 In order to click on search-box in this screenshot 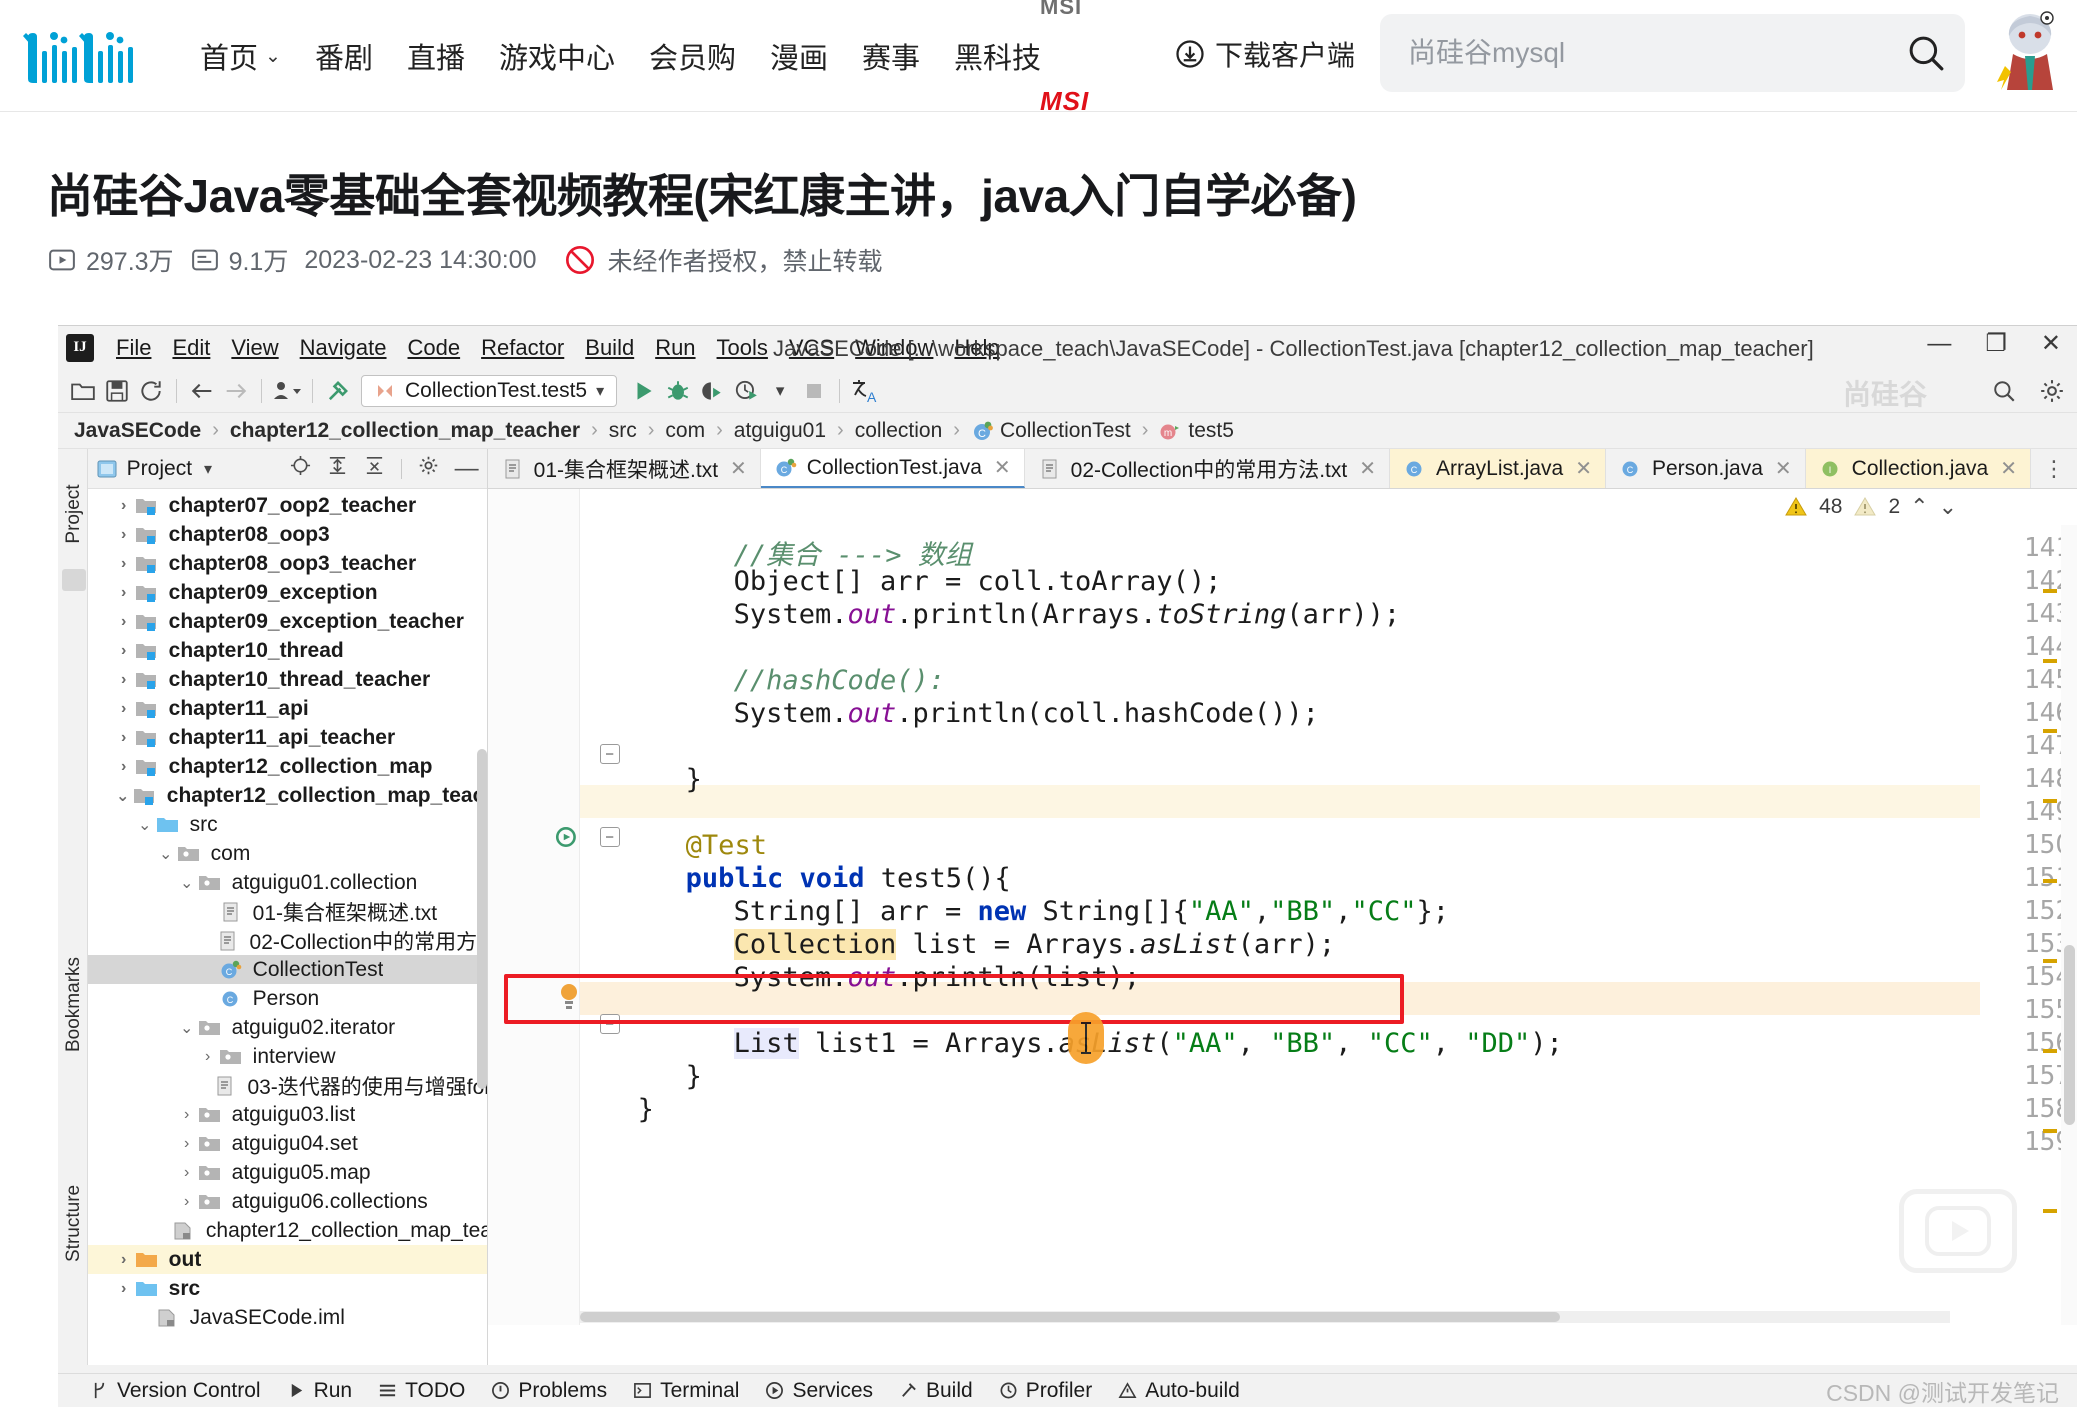, I will do `click(1672, 53)`.